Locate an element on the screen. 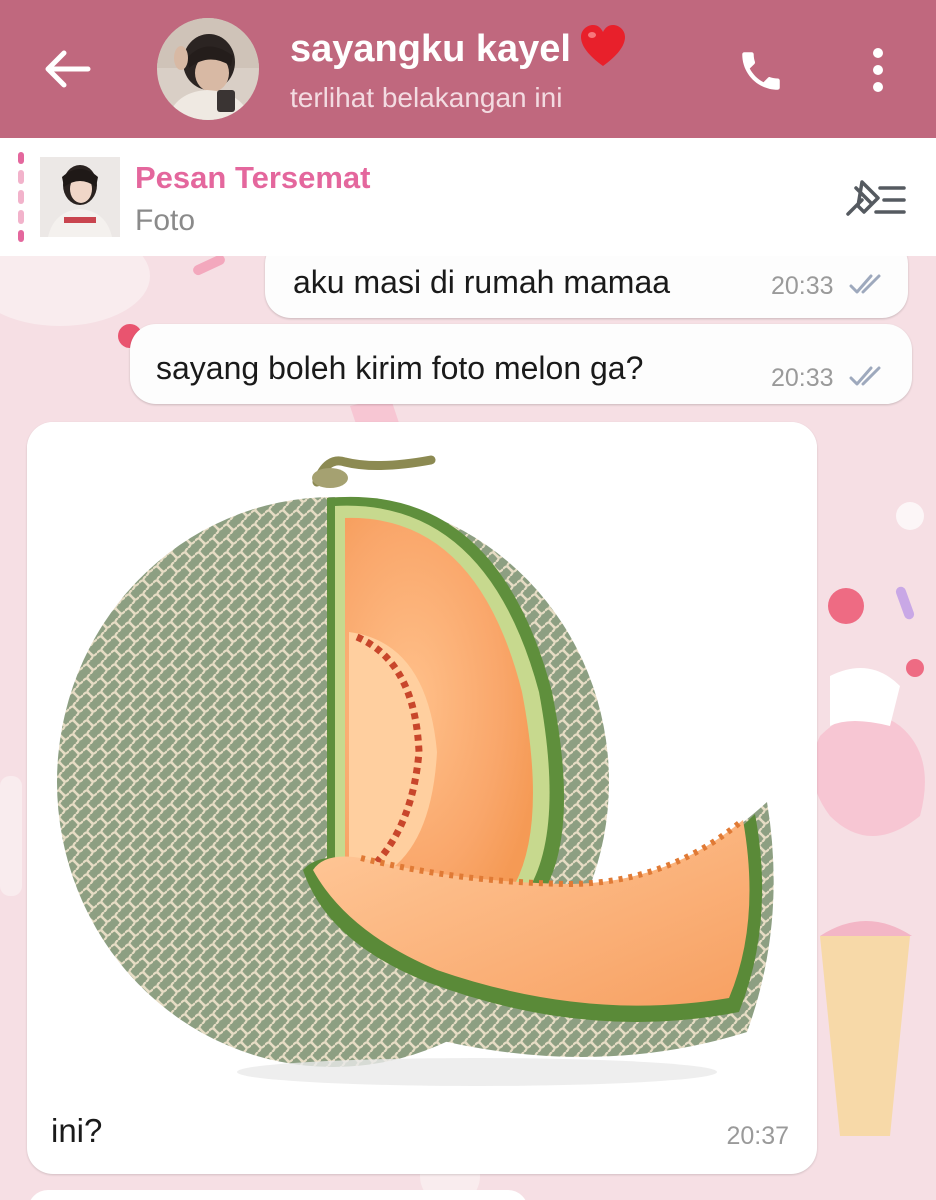 This screenshot has width=936, height=1200. pinned-message-bar is located at coordinates (468, 197).